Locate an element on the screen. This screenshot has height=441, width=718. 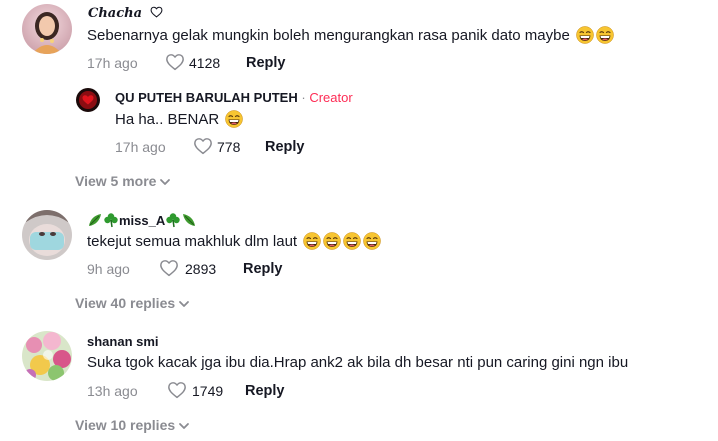
comment-text: tekejut semua makhluk dlm laut is located at coordinates (234, 241).